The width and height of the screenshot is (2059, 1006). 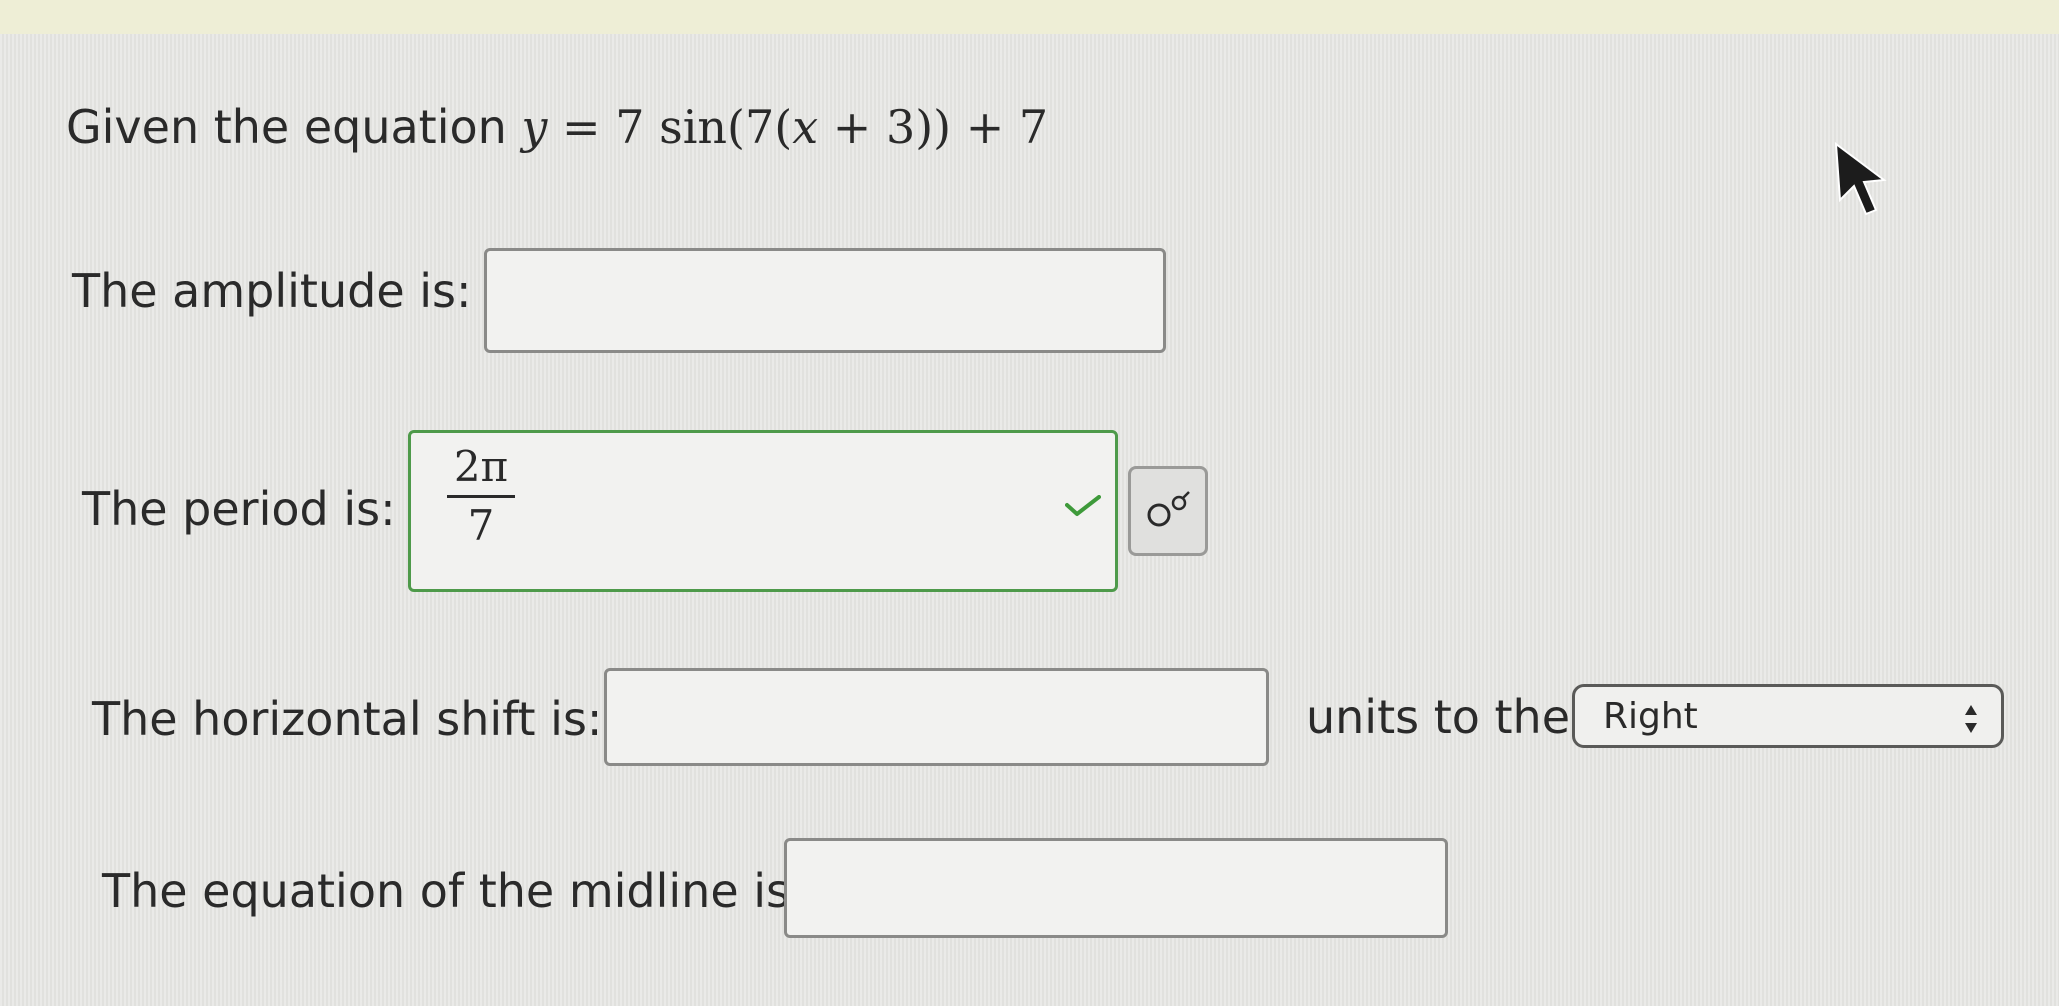 What do you see at coordinates (933, 127) in the screenshot?
I see `equation-rest: + 3)) + 7` at bounding box center [933, 127].